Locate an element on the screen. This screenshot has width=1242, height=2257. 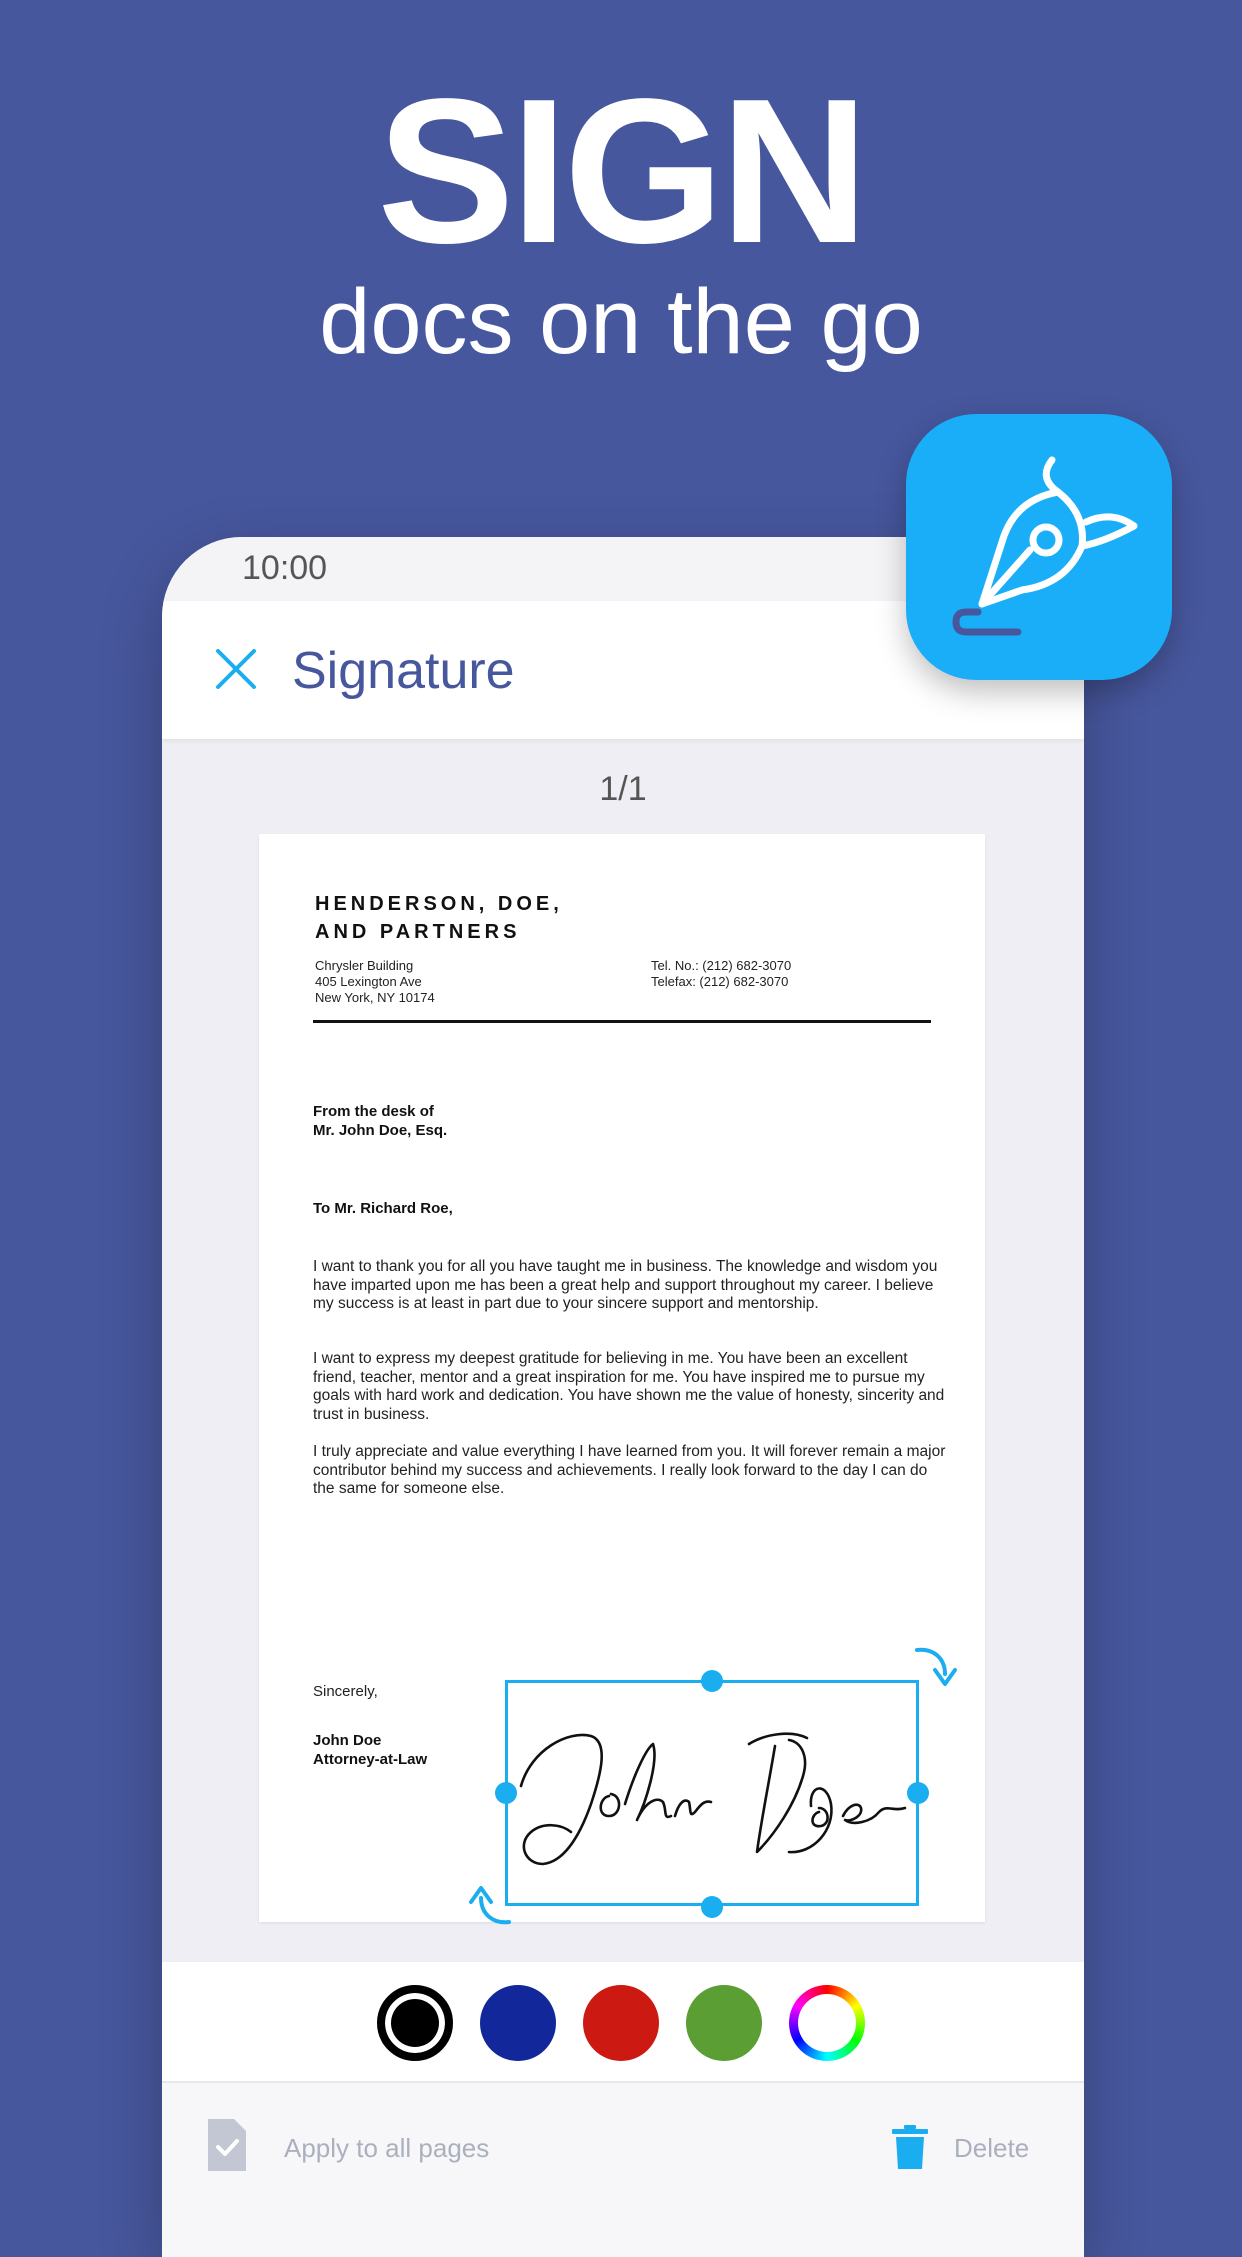
contact-line: Telefax: (212) 682-3070 is located at coordinates (720, 981).